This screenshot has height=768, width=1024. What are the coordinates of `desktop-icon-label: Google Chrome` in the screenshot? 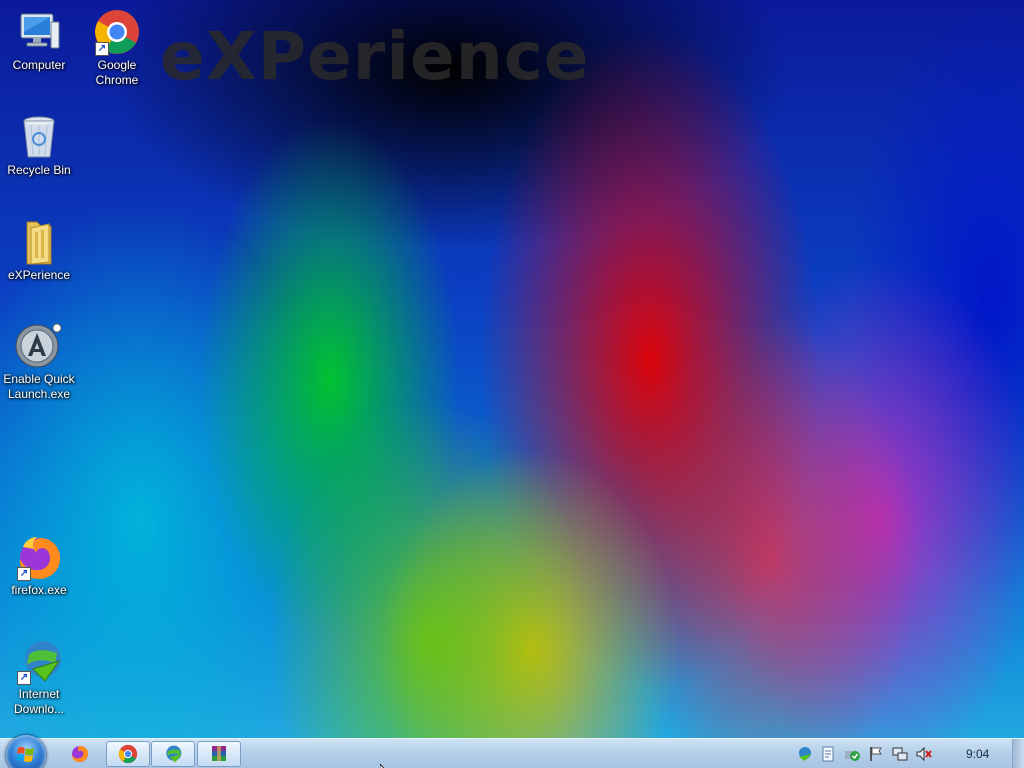 It's located at (117, 72).